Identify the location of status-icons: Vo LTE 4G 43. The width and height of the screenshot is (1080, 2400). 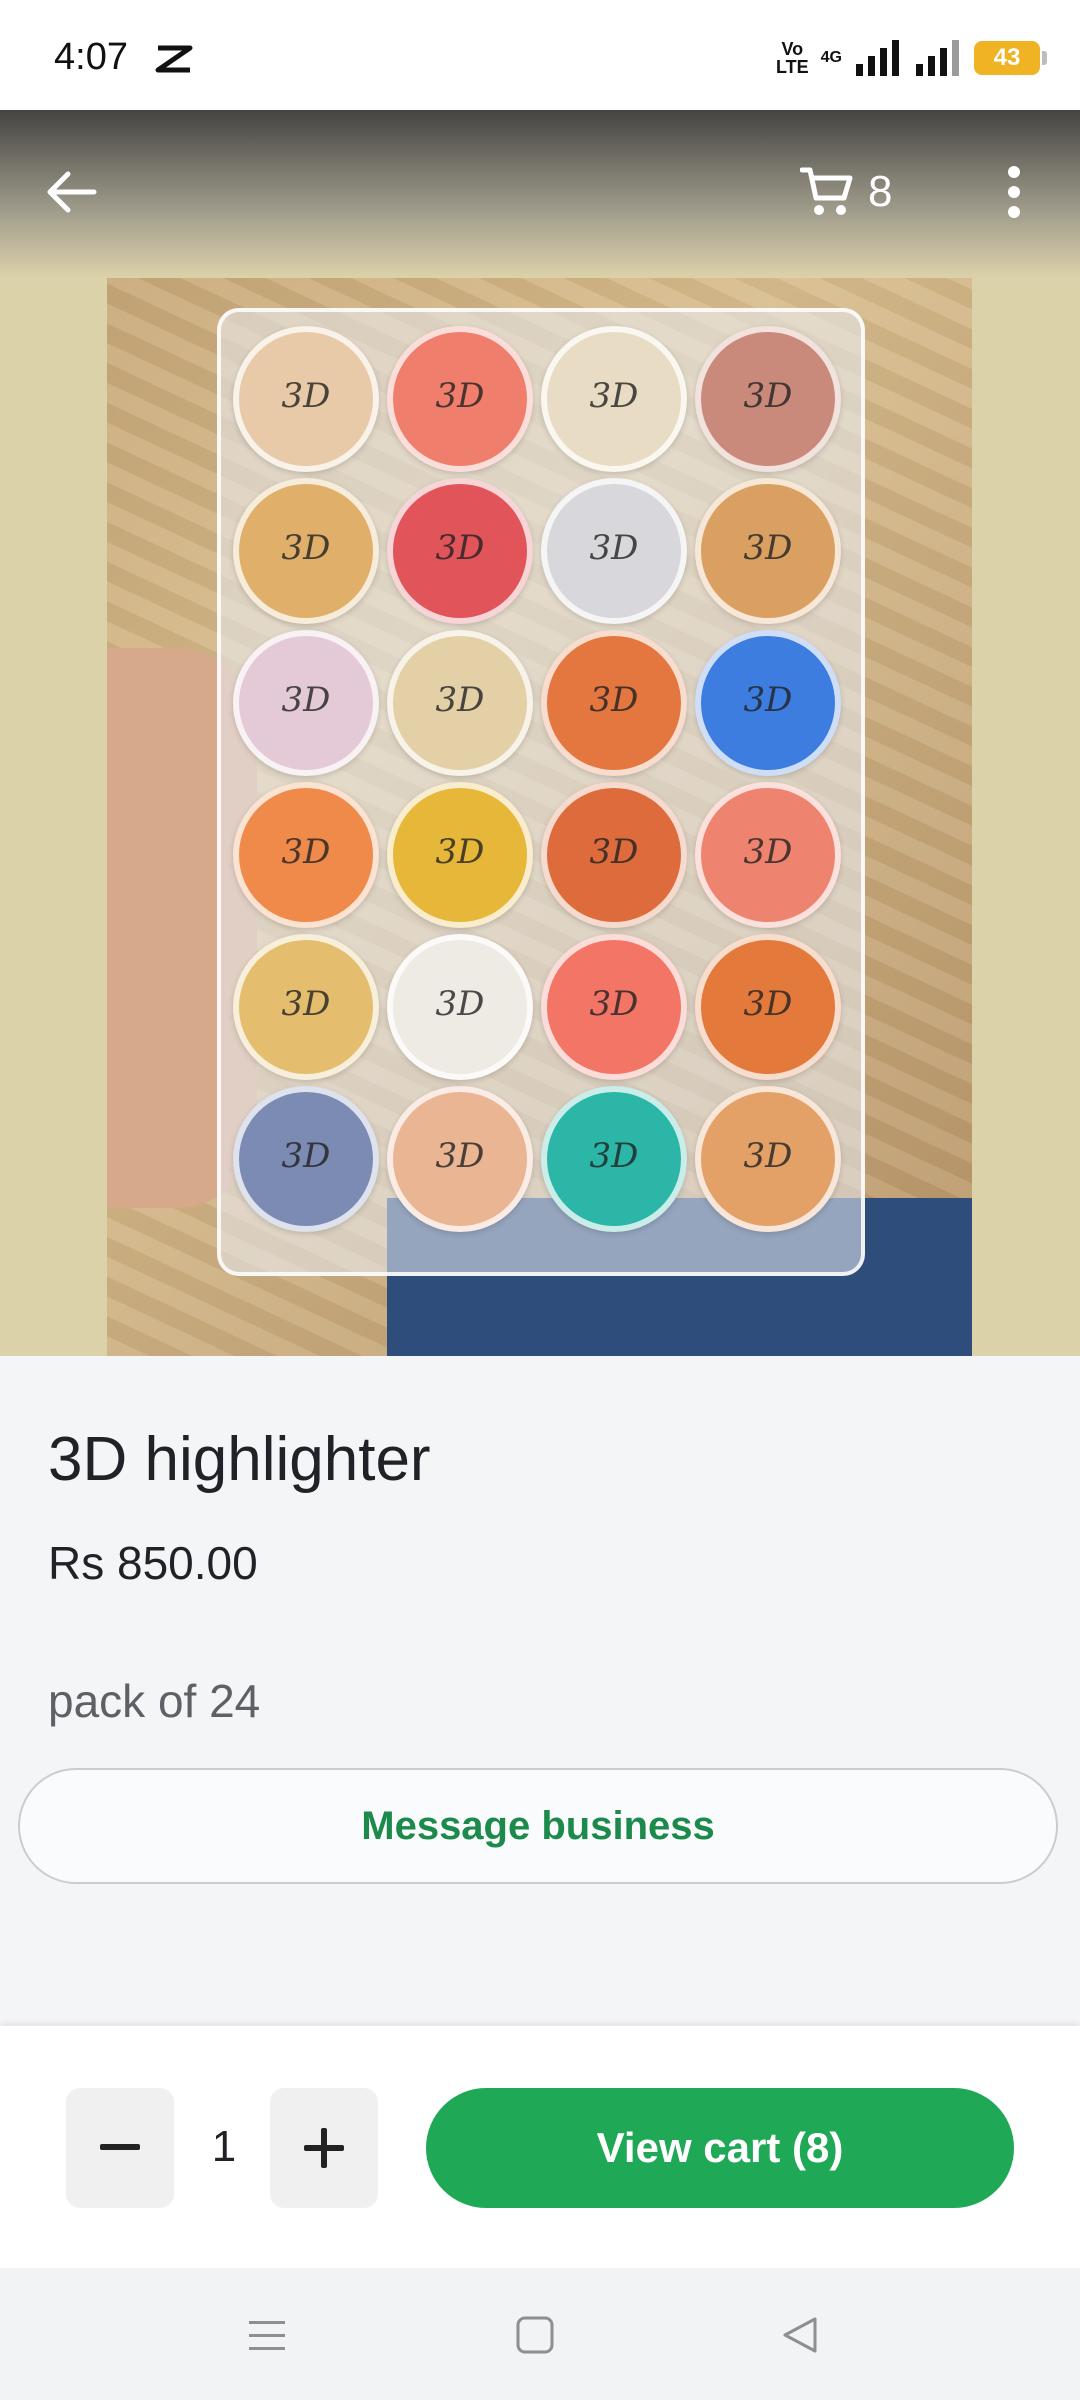
(911, 58).